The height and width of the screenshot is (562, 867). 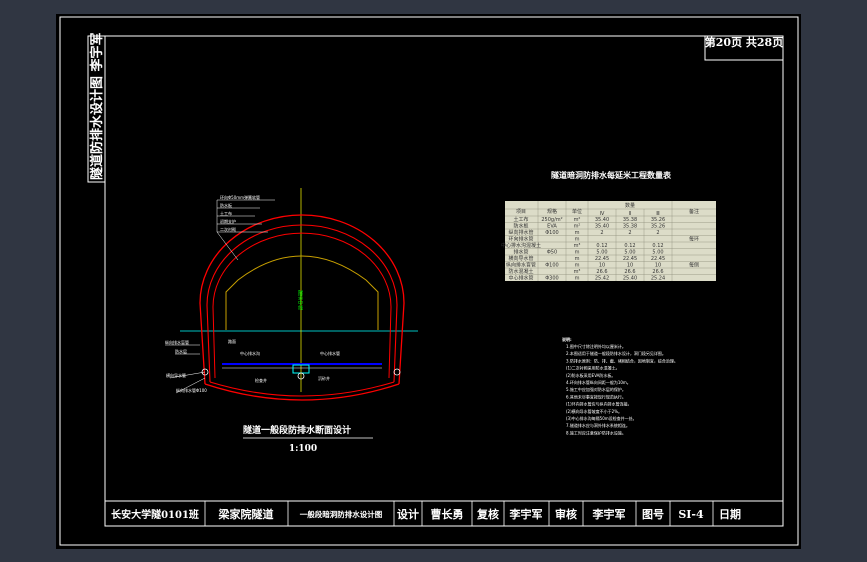 What do you see at coordinates (567, 339) in the screenshot?
I see `notes-heading: 说明:` at bounding box center [567, 339].